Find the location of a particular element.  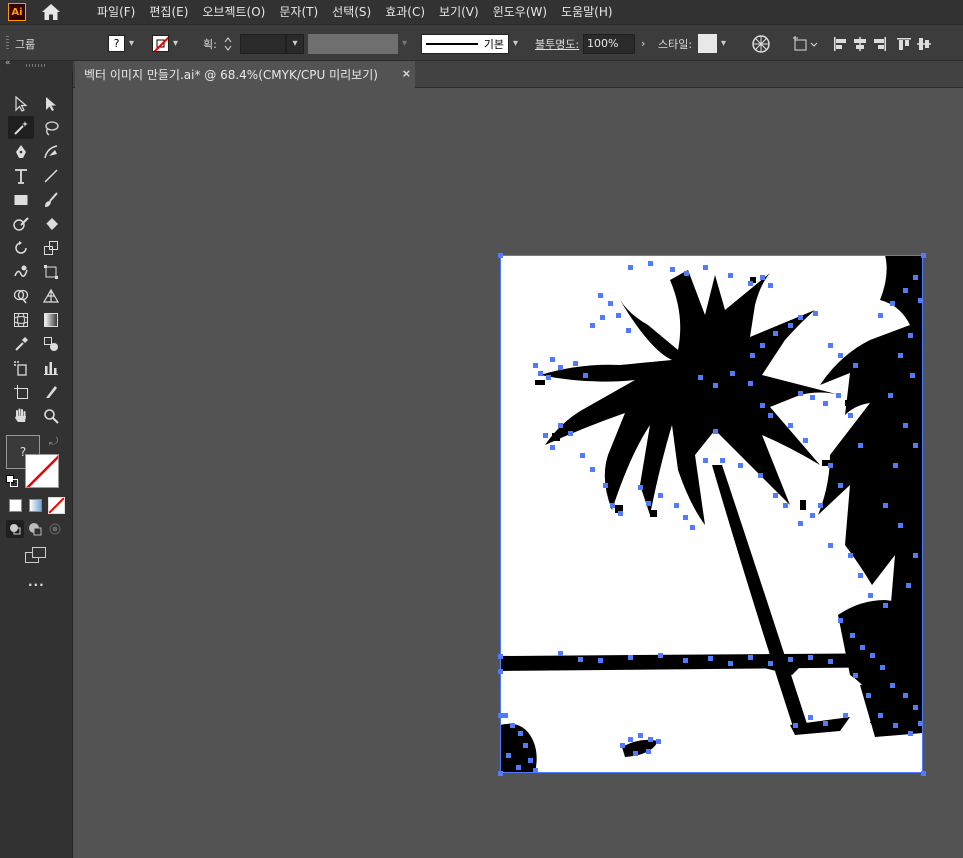

profile-preview is located at coordinates (353, 43).